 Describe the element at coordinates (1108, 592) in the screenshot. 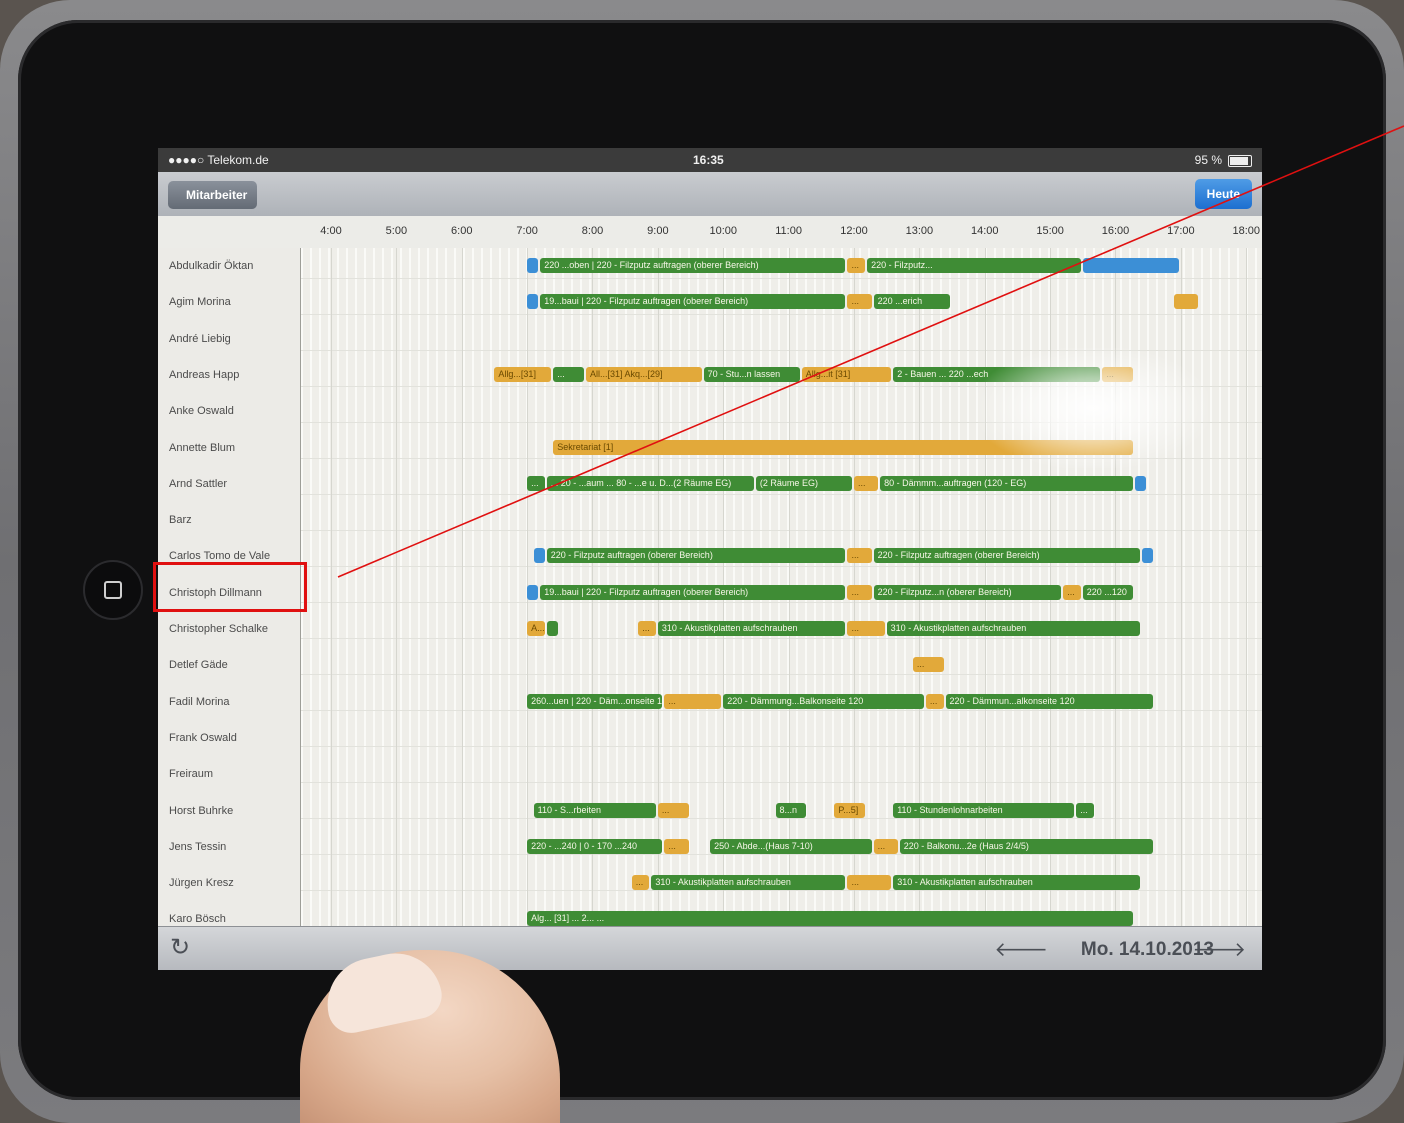

I see `task-bar: 220 ...120` at that location.